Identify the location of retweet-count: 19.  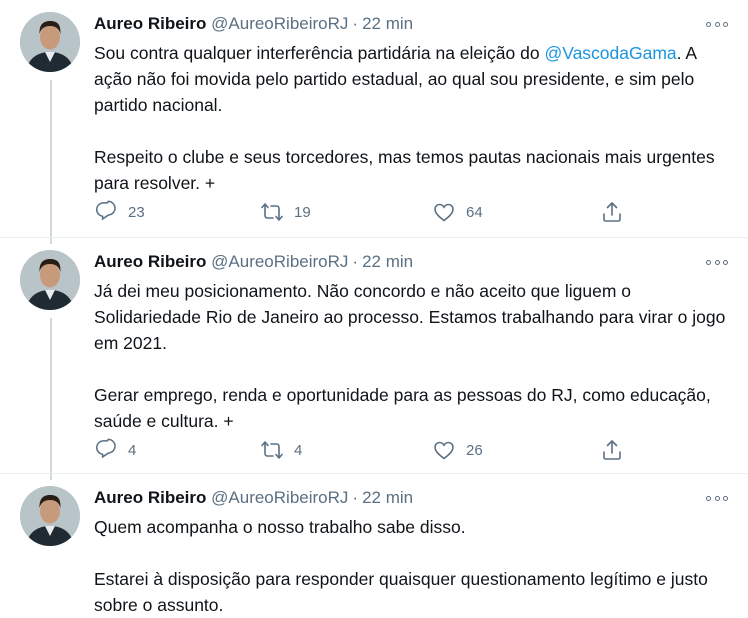
(302, 212).